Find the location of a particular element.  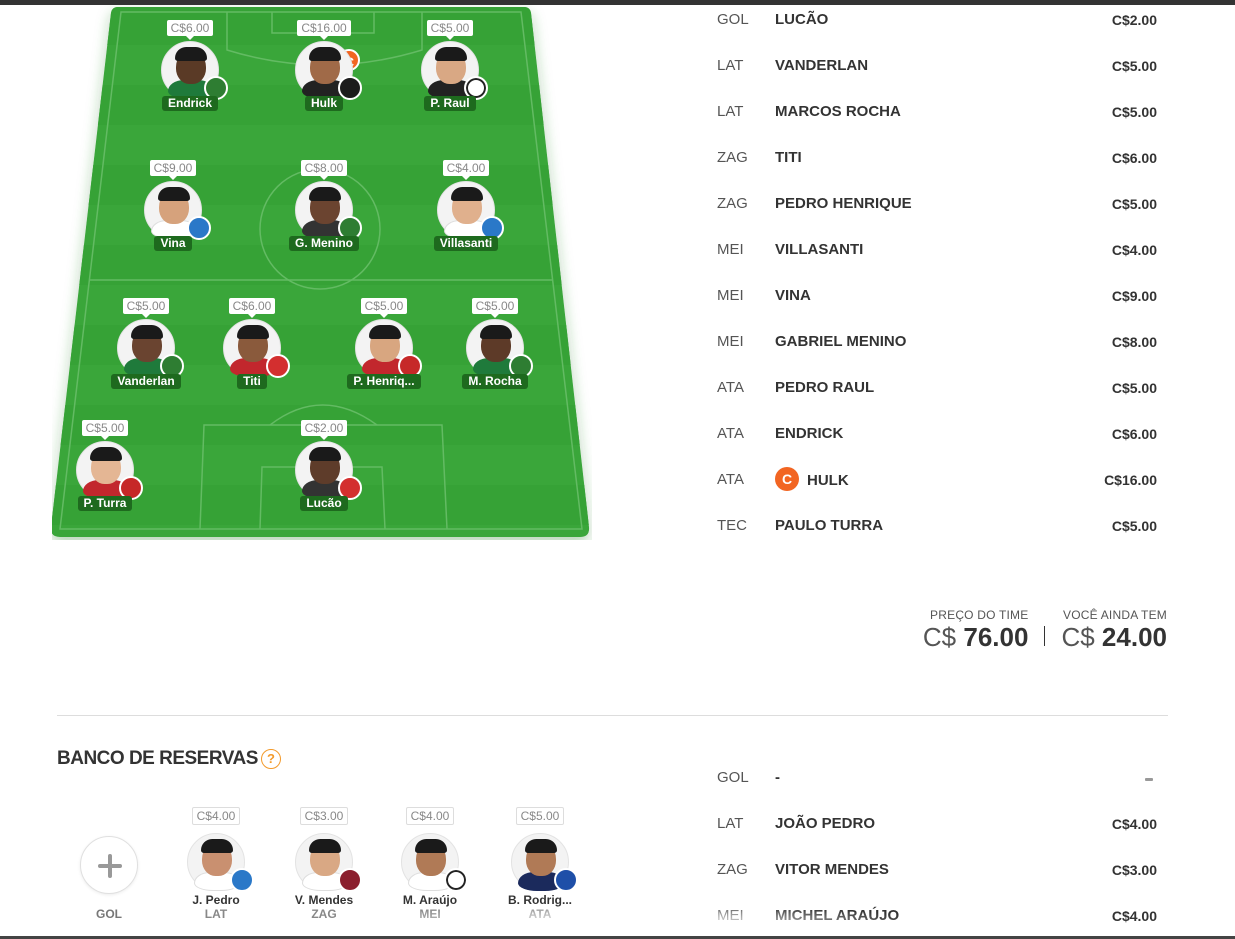

field-player-pturra: C$5.00 P. Turra is located at coordinates (105, 469).